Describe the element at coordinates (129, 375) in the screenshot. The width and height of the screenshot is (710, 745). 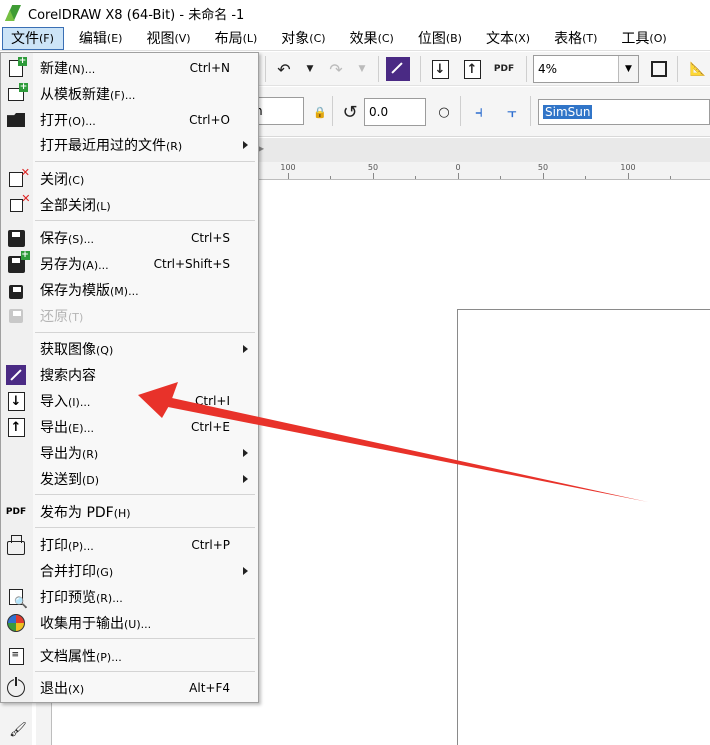
I see `menu-item-search-content: 搜索内容` at that location.